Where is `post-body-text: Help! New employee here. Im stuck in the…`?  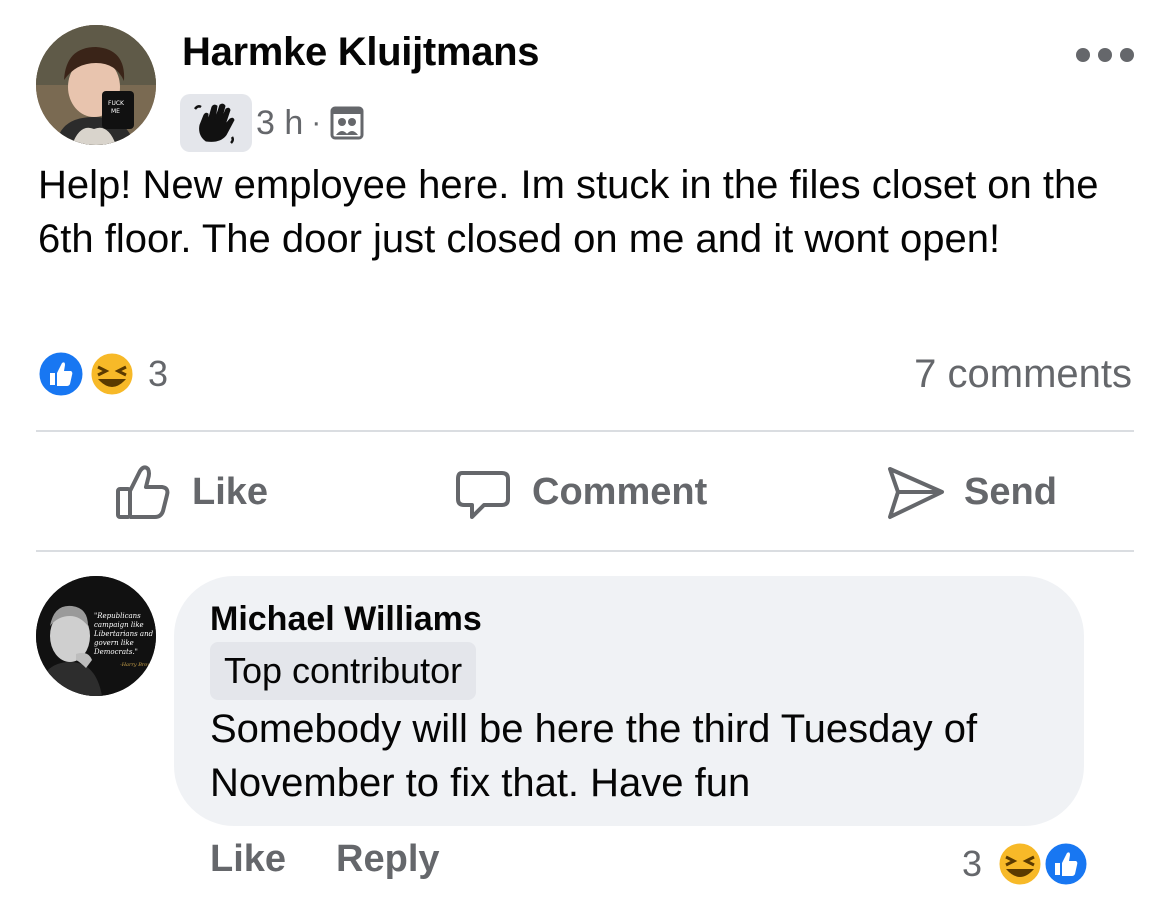 post-body-text: Help! New employee here. Im stuck in the… is located at coordinates (568, 212).